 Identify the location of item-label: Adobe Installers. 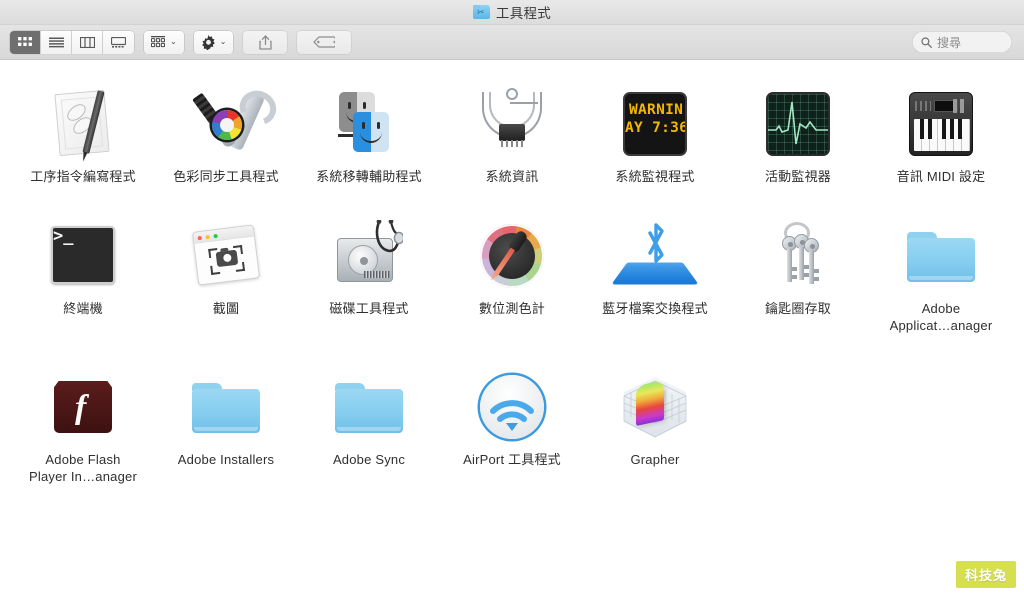
(226, 459).